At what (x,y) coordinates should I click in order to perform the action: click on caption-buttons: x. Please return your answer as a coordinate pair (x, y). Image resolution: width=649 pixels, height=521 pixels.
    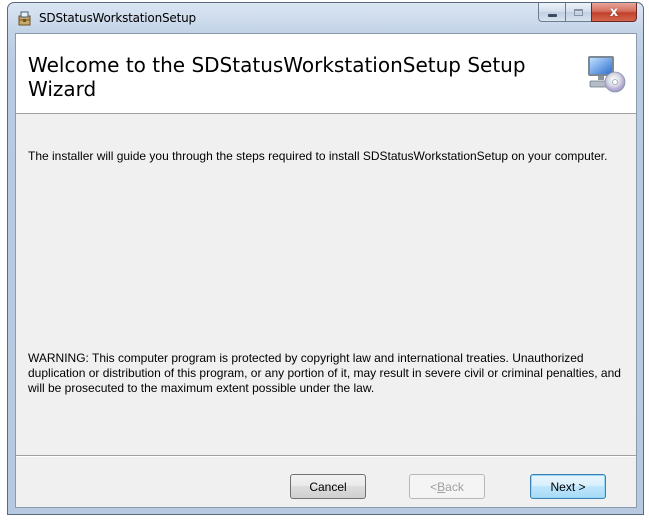
    Looking at the image, I should click on (587, 13).